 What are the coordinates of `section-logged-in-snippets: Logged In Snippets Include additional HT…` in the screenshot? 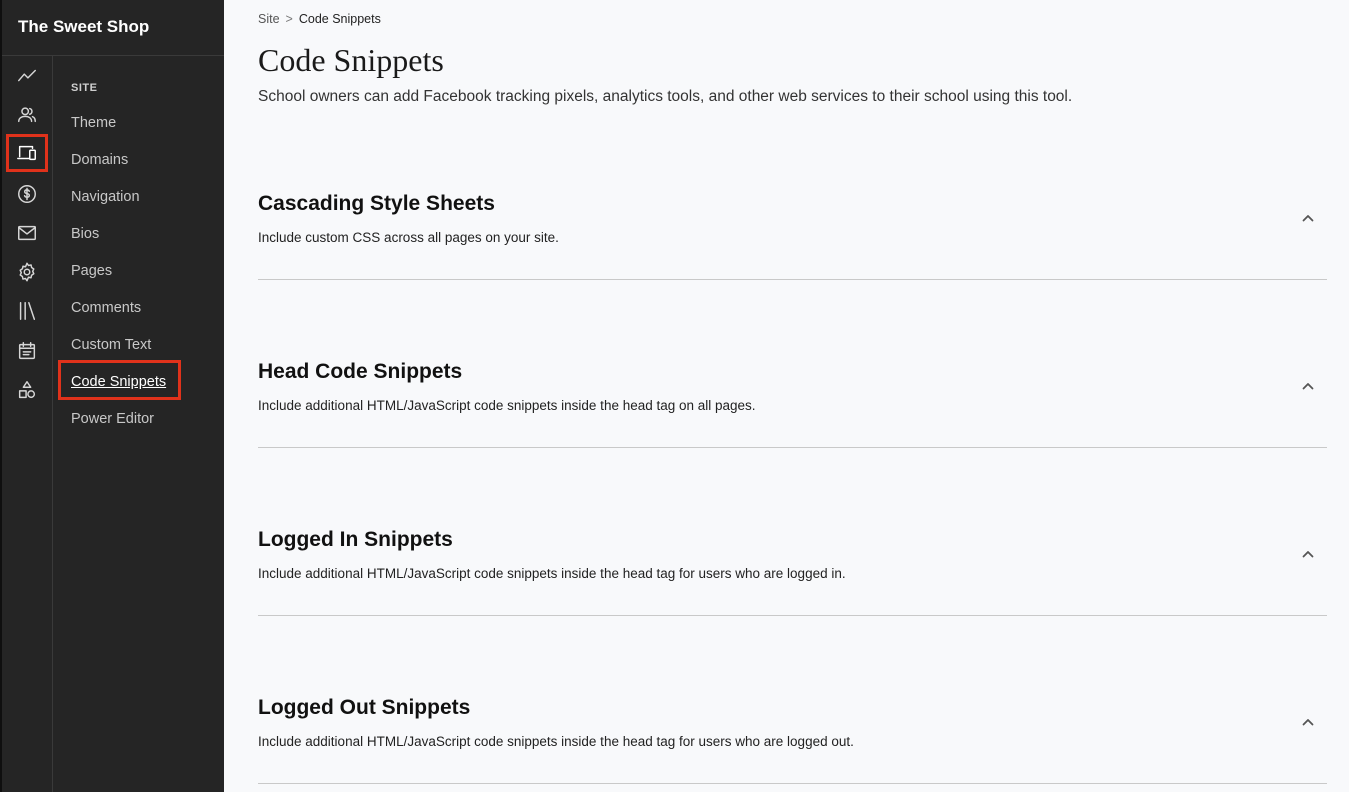 It's located at (792, 572).